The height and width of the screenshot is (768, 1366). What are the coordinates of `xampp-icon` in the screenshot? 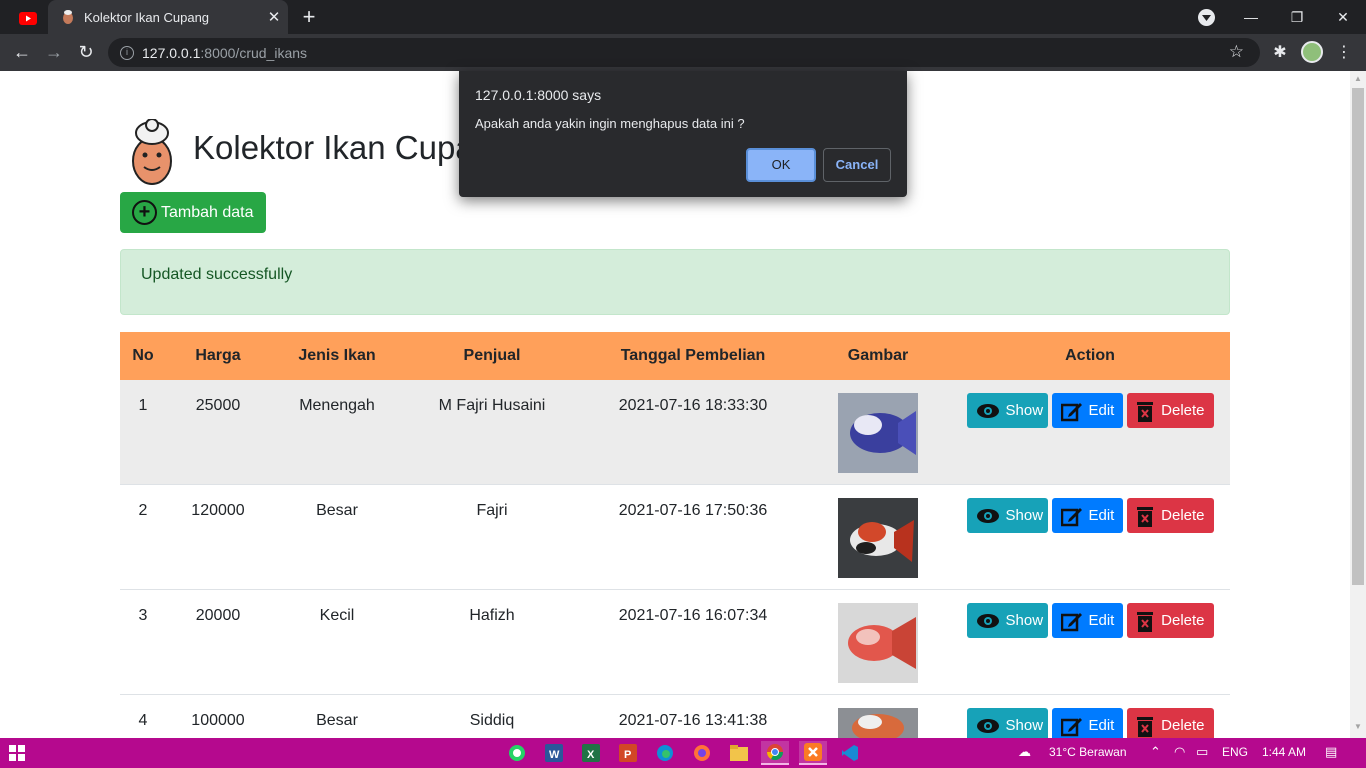 It's located at (813, 753).